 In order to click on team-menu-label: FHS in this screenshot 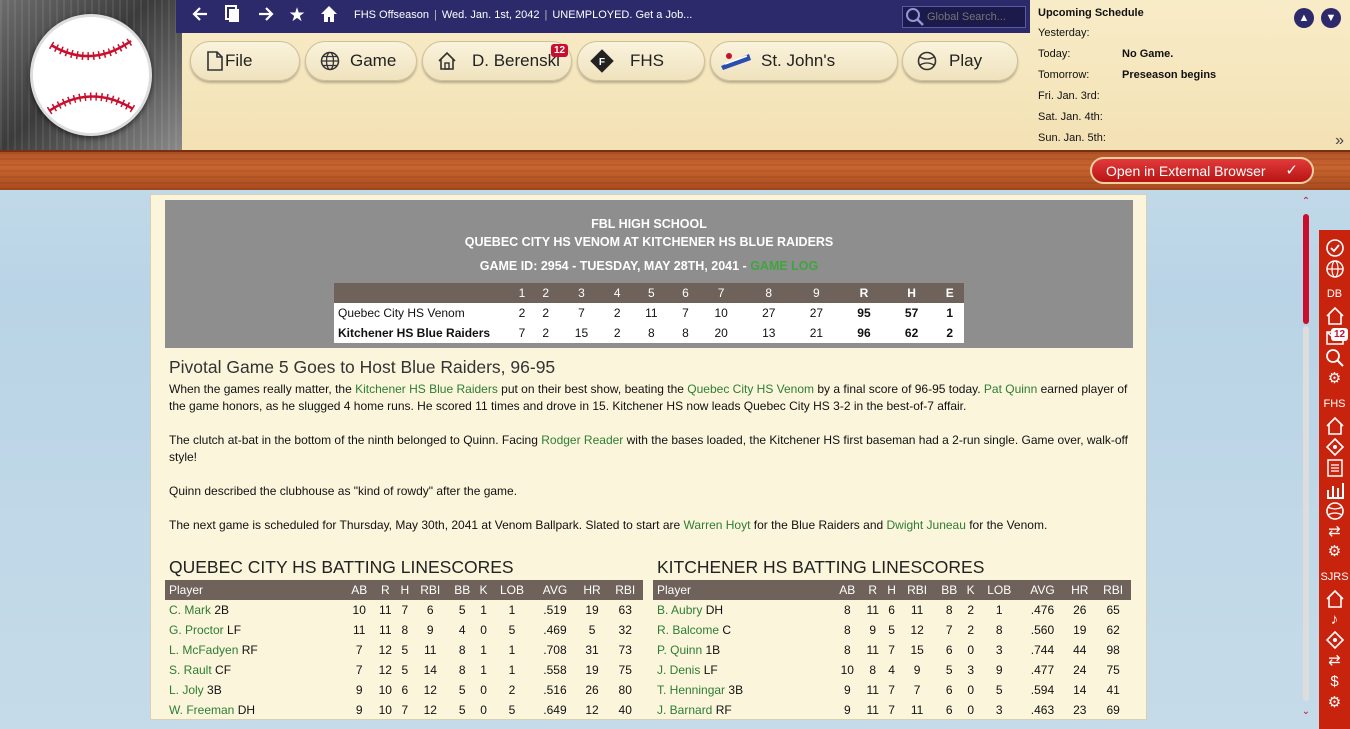, I will do `click(647, 60)`.